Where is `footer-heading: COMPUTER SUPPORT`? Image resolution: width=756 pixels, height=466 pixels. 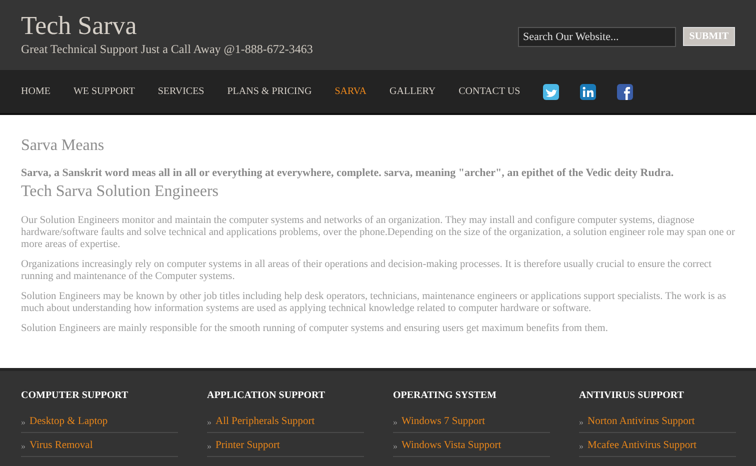
footer-heading: COMPUTER SUPPORT is located at coordinates (75, 395).